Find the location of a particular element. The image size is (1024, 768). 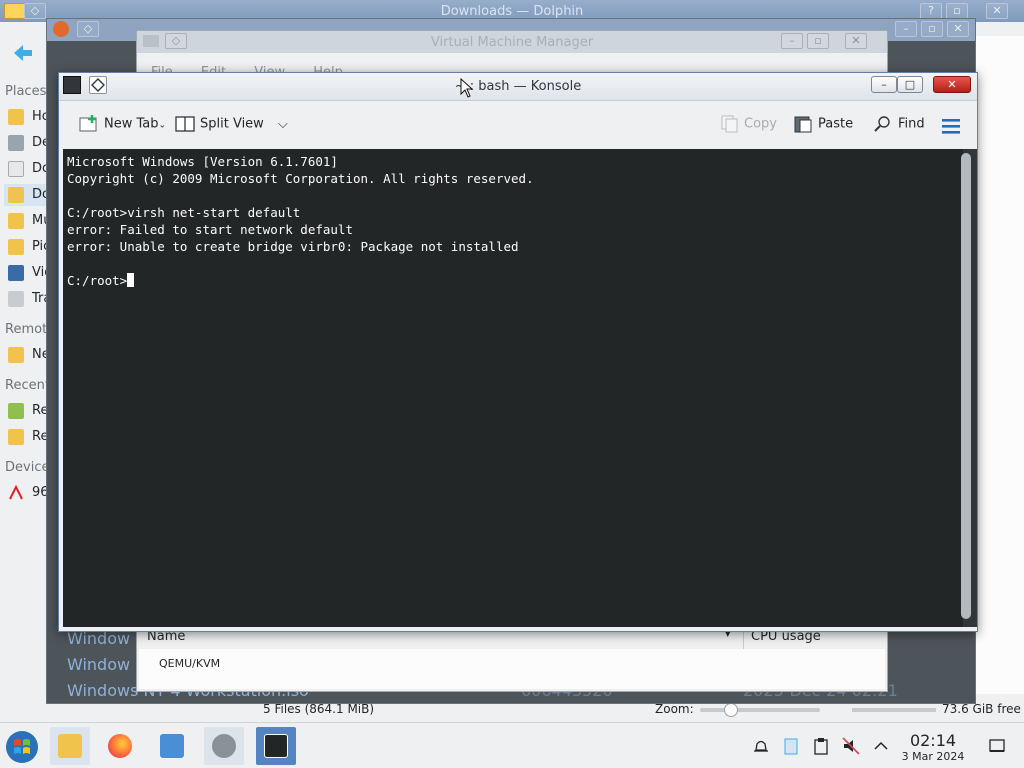

terminal-cursor is located at coordinates (131, 280).